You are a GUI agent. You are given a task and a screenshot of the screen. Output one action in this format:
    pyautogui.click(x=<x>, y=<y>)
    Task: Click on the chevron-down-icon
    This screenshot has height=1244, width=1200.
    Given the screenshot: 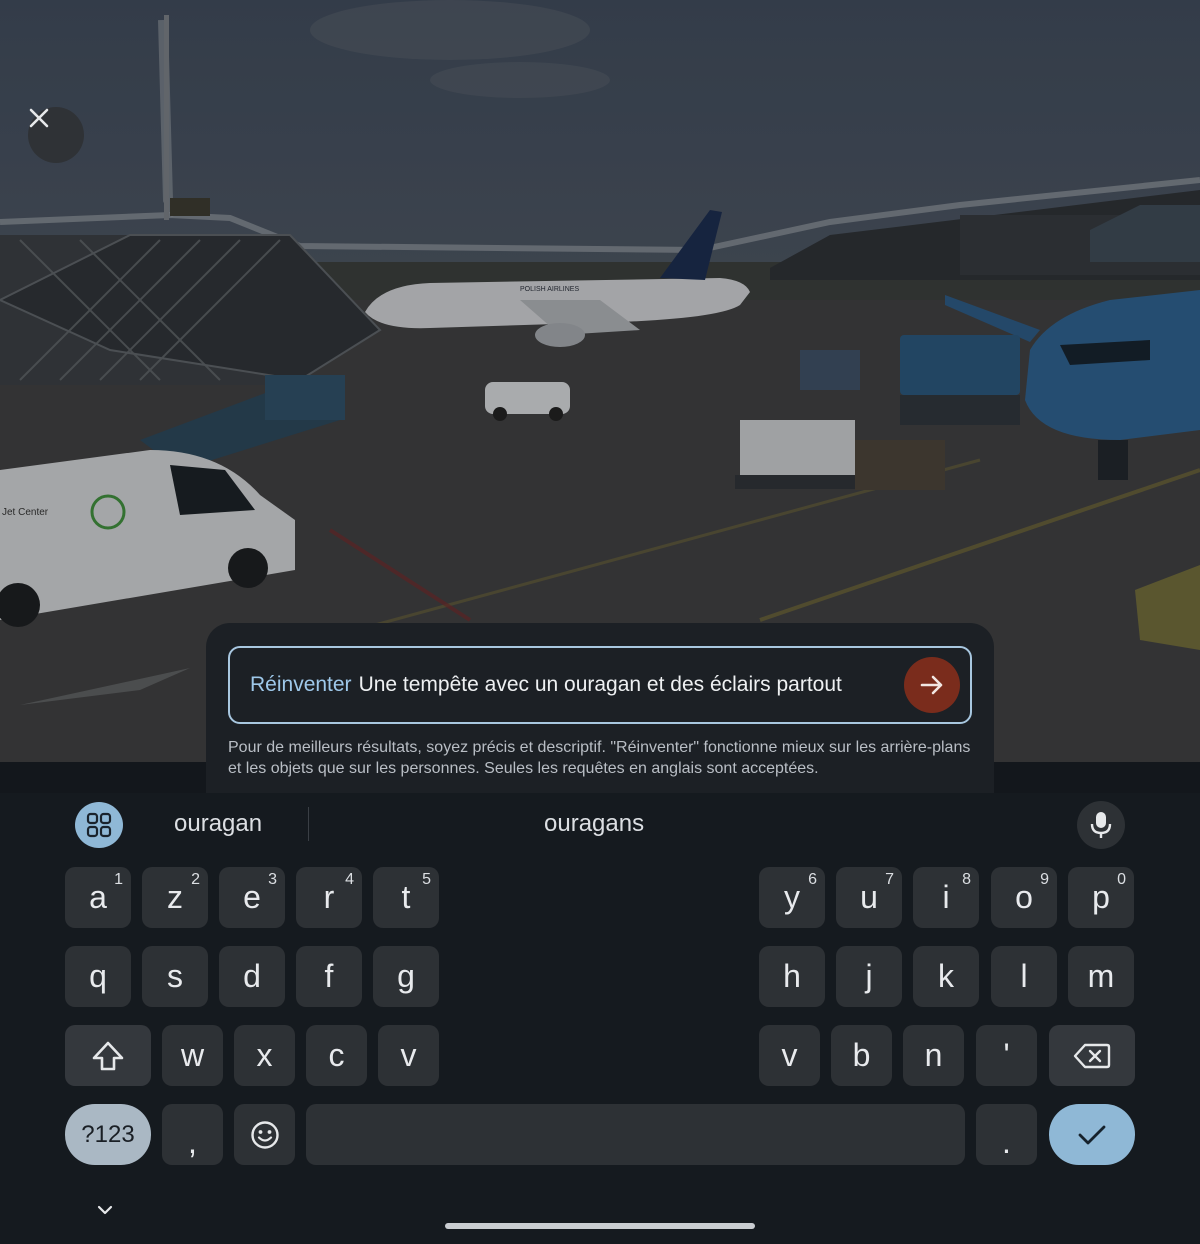 What is the action you would take?
    pyautogui.click(x=105, y=1210)
    